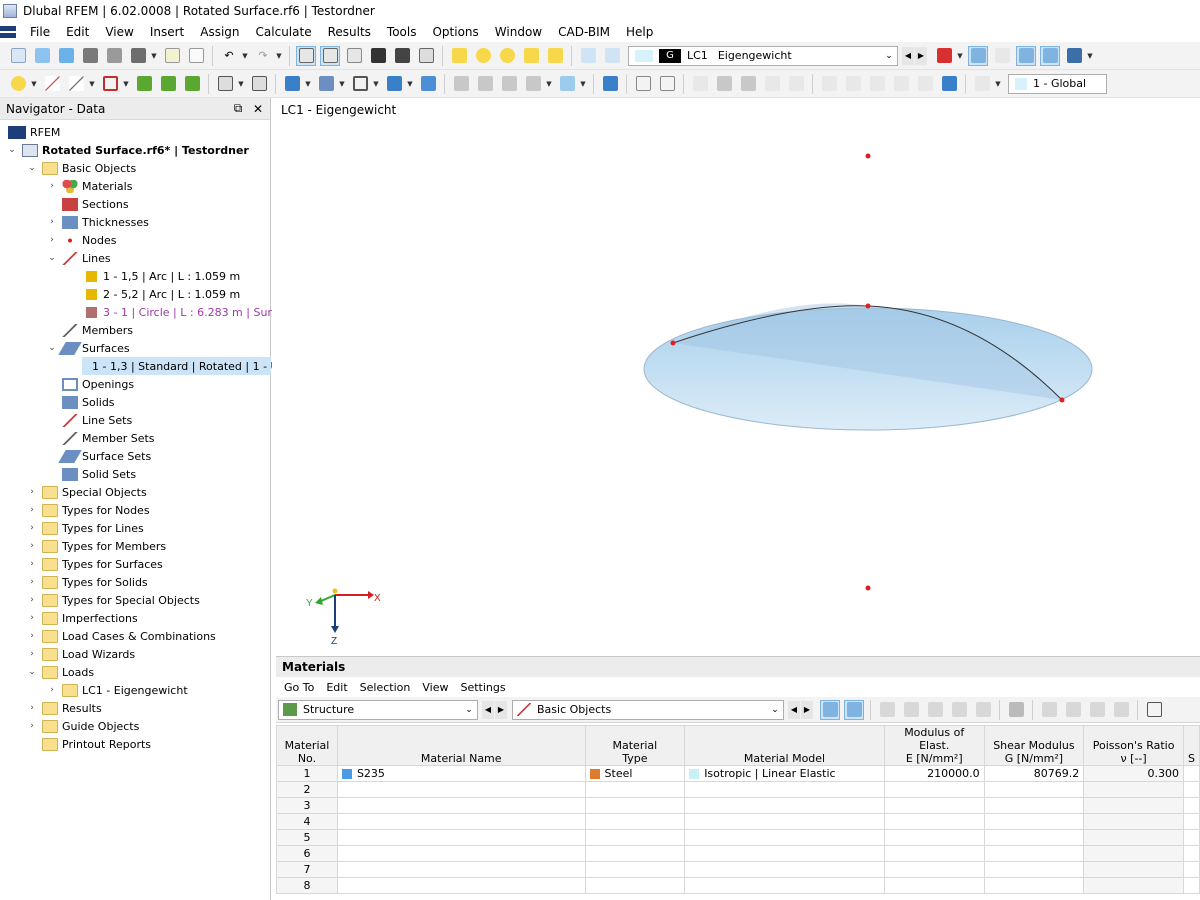 The height and width of the screenshot is (900, 1200). I want to click on tree-item-members: Members, so click(95, 330).